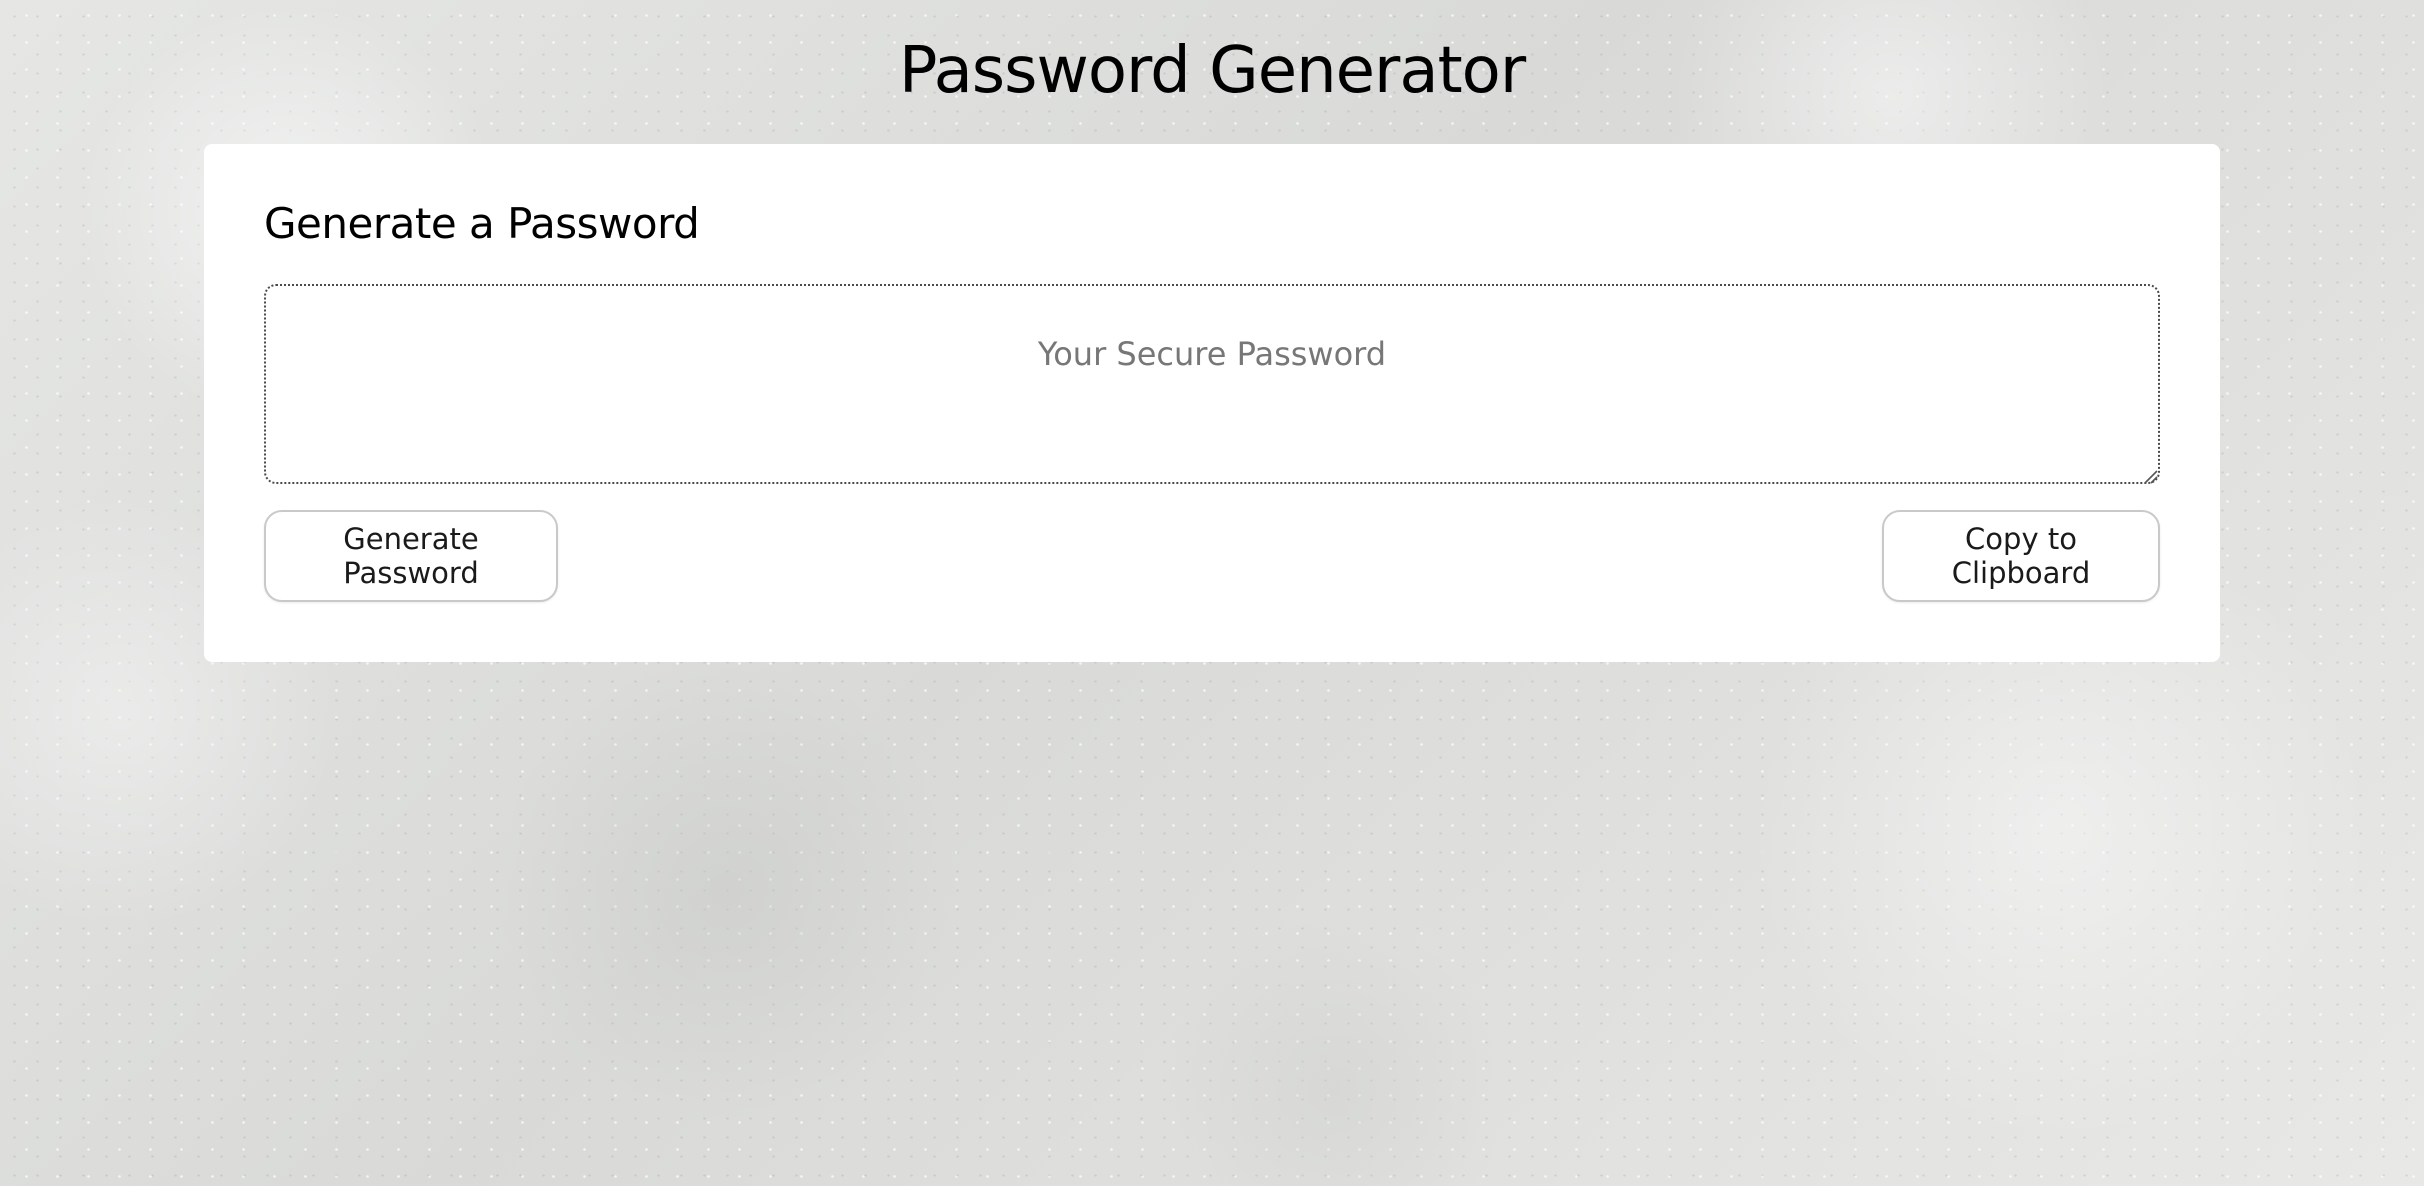  I want to click on generate-password-button: Generate Password, so click(411, 556).